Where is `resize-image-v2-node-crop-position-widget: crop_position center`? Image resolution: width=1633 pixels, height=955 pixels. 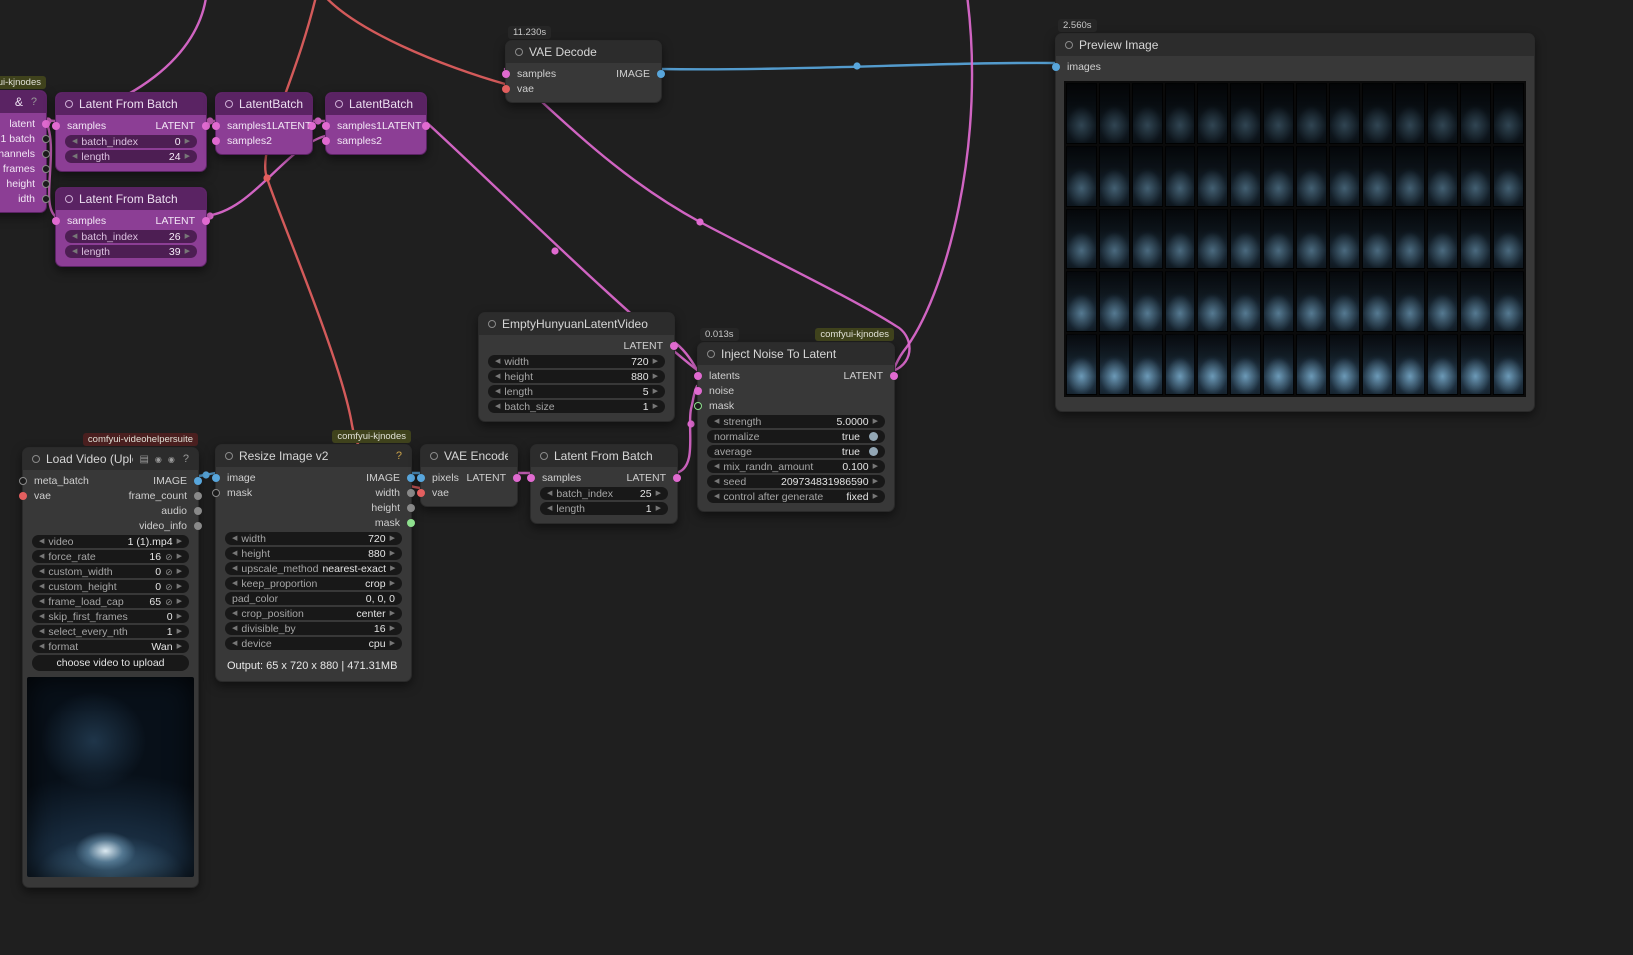
resize-image-v2-node-crop-position-widget: crop_position center is located at coordinates (313, 613).